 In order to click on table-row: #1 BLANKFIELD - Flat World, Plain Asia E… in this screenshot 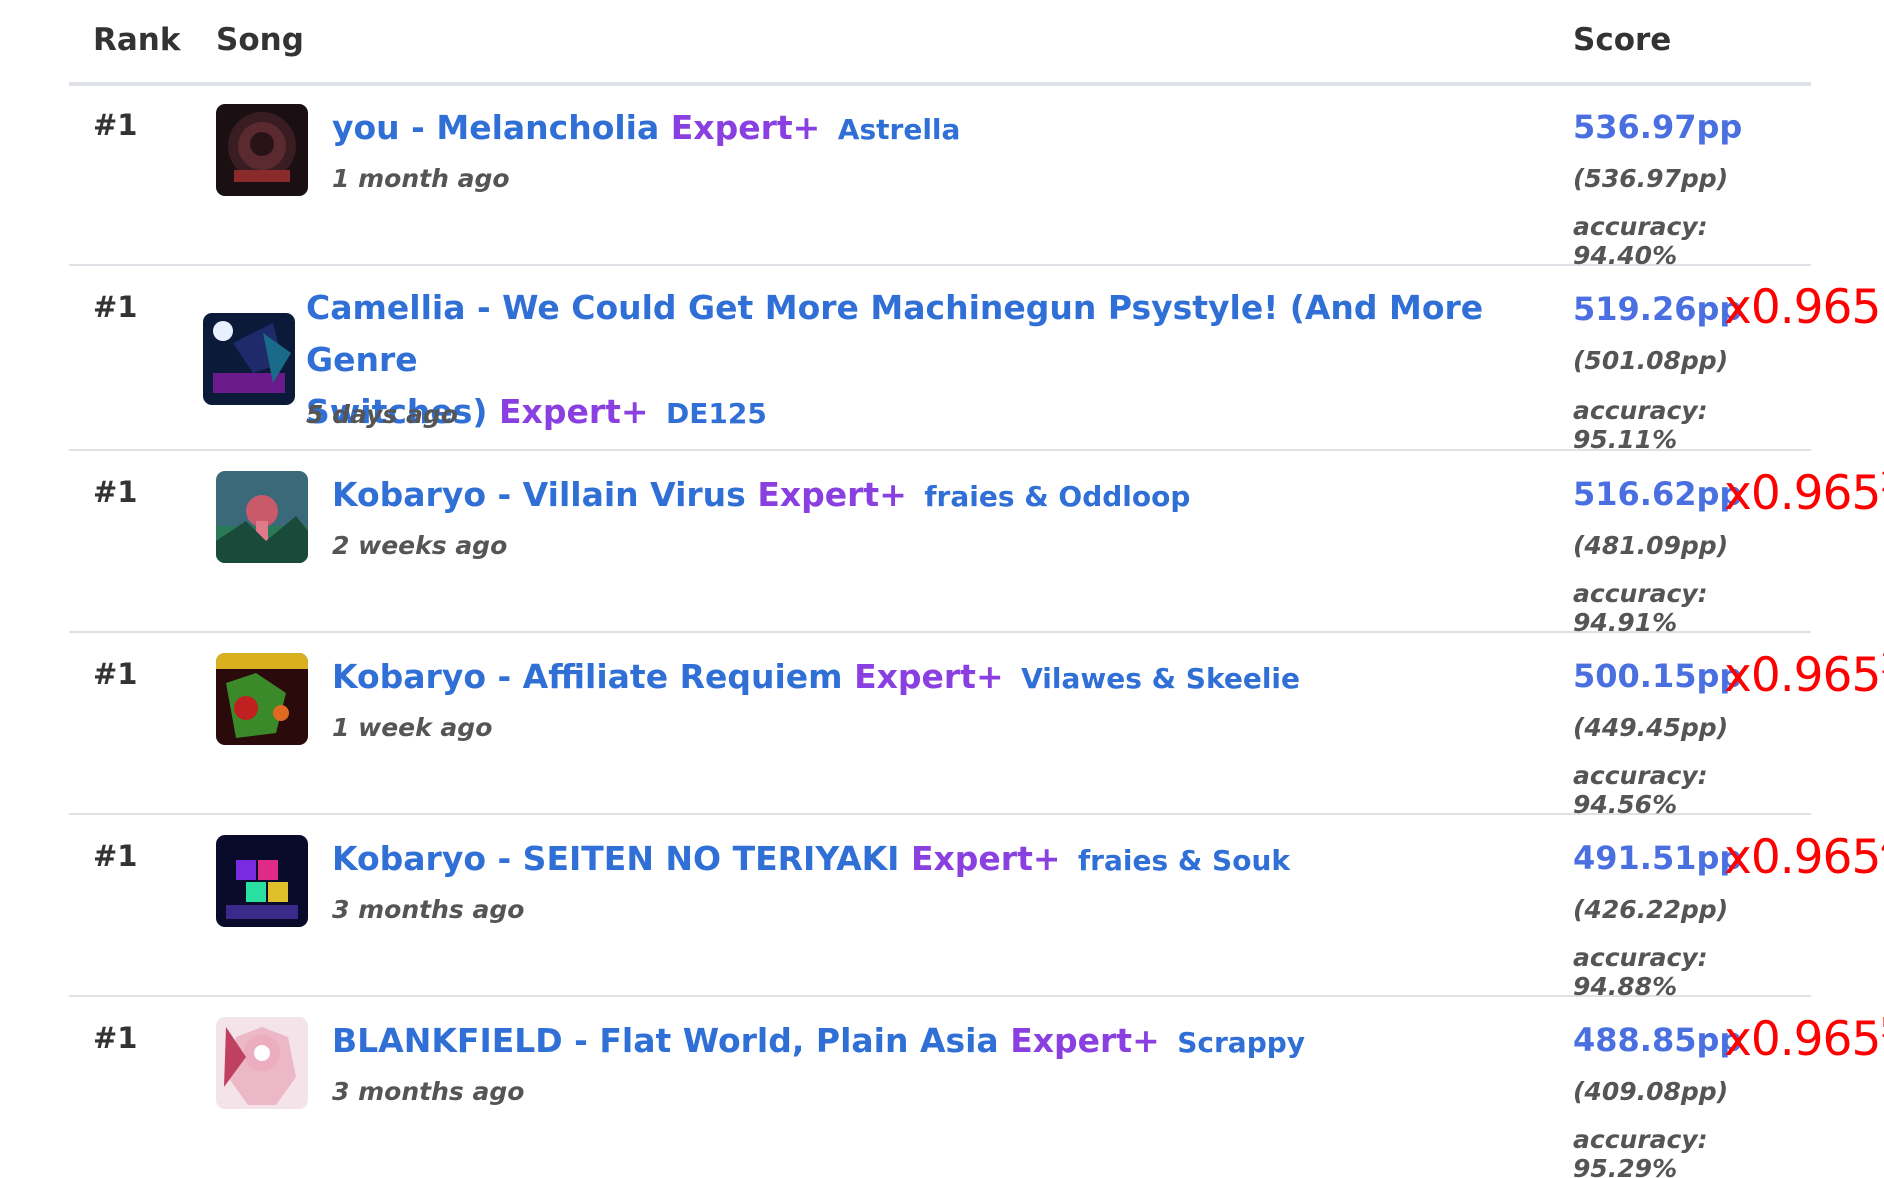, I will do `click(976, 1087)`.